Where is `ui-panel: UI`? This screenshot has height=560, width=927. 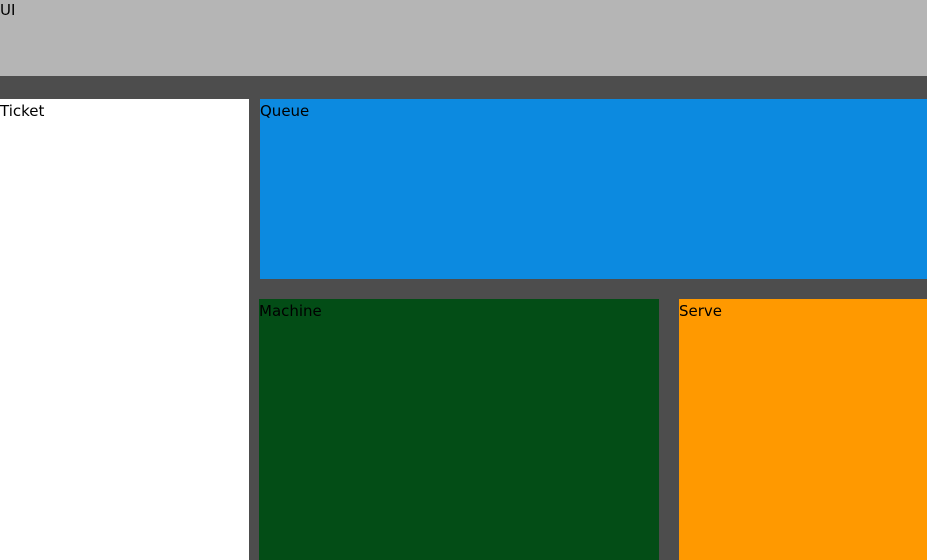
ui-panel: UI is located at coordinates (463, 38).